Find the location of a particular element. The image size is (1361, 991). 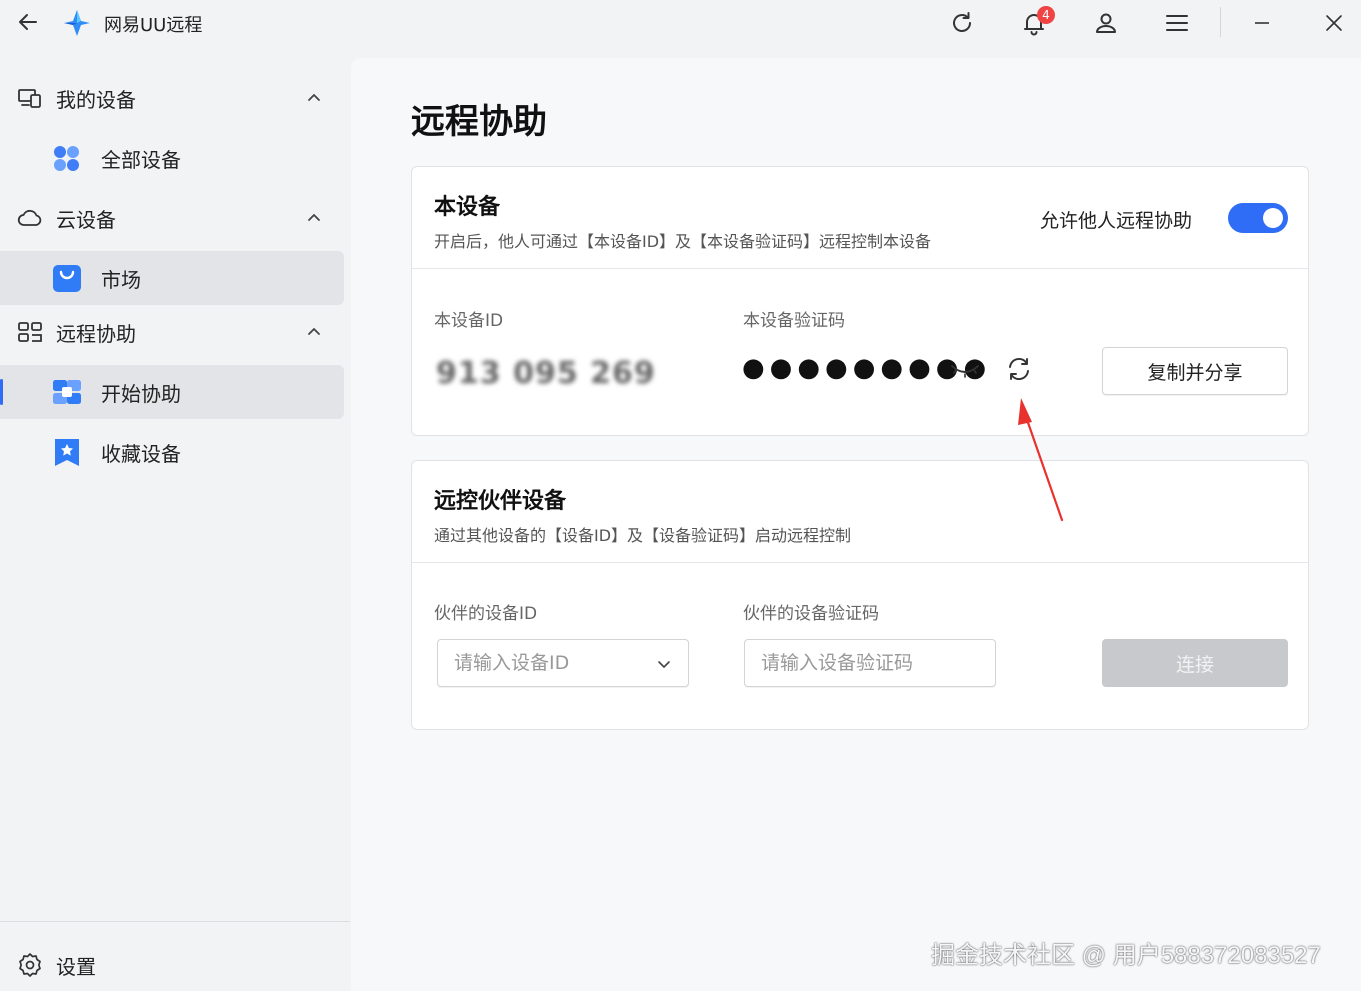

sidebar-divider is located at coordinates (175, 921).